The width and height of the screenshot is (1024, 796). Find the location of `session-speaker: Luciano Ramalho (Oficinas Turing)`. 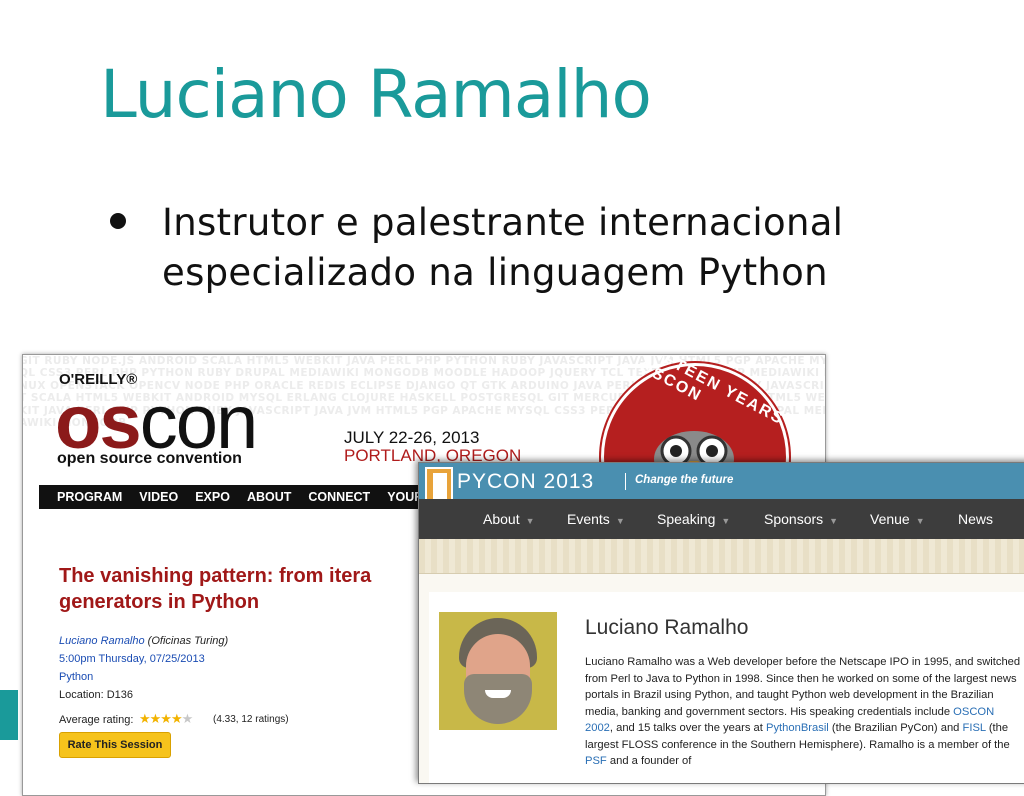

session-speaker: Luciano Ramalho (Oficinas Turing) is located at coordinates (143, 641).